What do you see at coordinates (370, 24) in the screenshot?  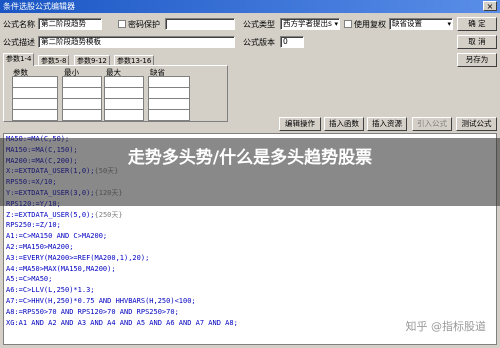 I see `rights-label: 使用复权` at bounding box center [370, 24].